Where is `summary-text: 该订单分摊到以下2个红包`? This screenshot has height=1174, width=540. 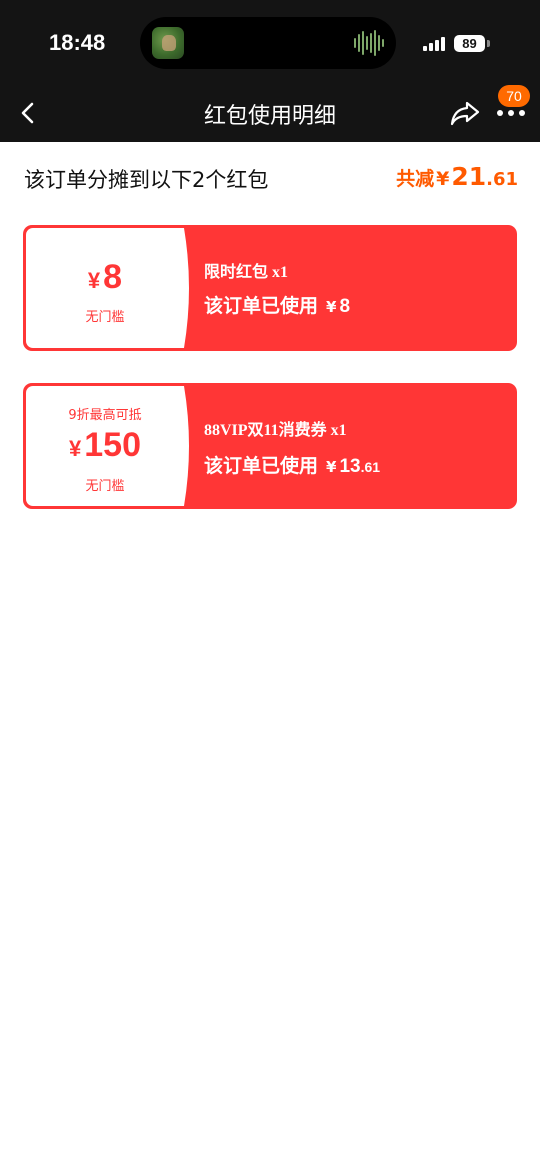 summary-text: 该订单分摊到以下2个红包 is located at coordinates (146, 180).